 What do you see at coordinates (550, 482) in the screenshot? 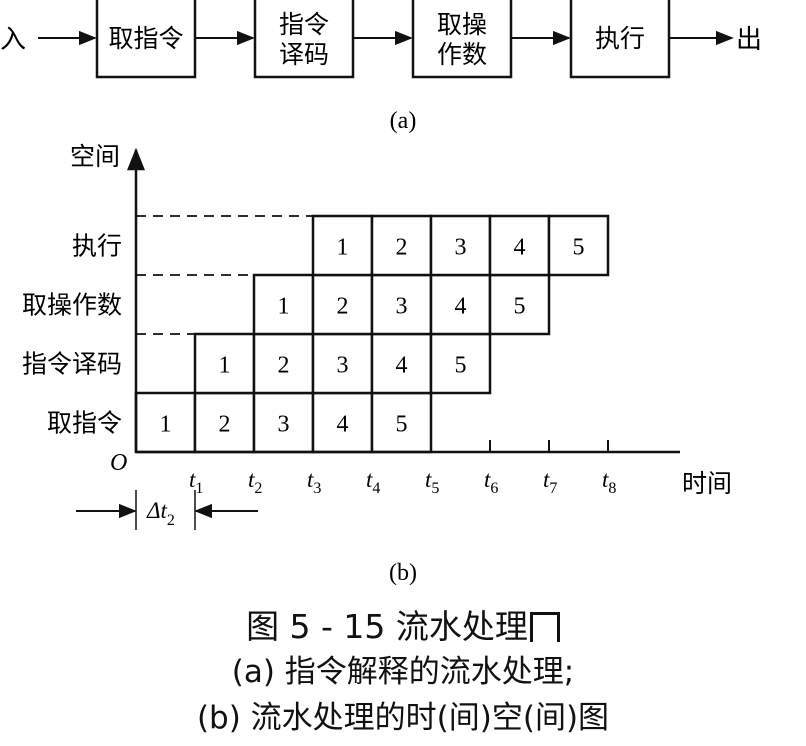
I see `x-tick-label: t7` at bounding box center [550, 482].